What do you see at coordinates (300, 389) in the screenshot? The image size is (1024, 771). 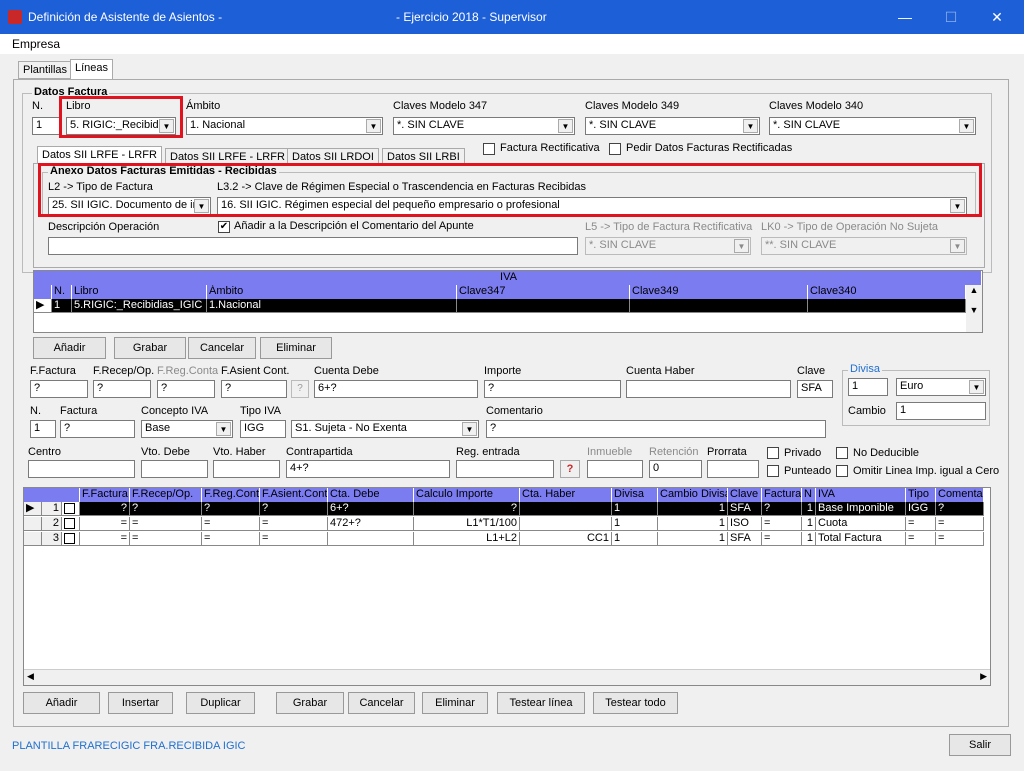 I see `question-icon: ?` at bounding box center [300, 389].